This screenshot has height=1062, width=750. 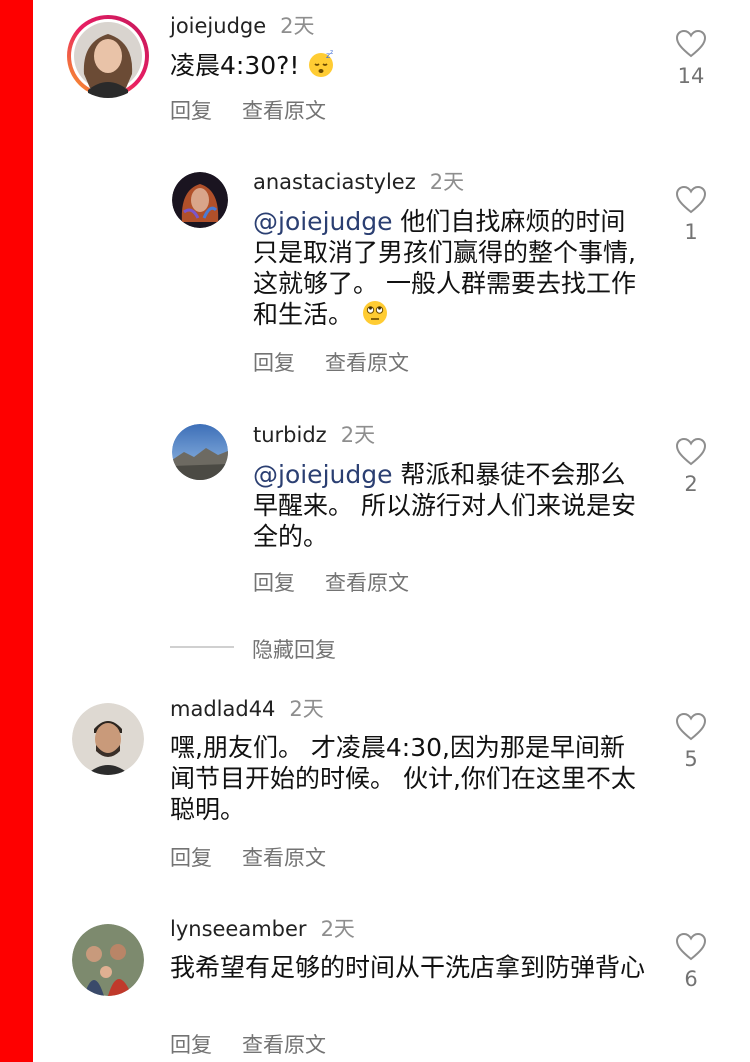 What do you see at coordinates (691, 467) in the screenshot?
I see `like-control: 2` at bounding box center [691, 467].